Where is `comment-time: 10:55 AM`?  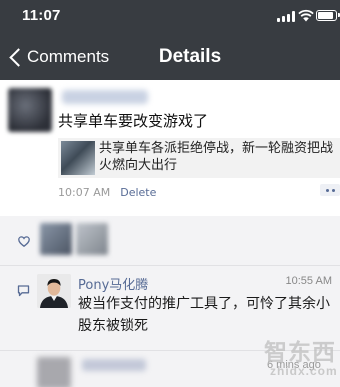 comment-time: 10:55 AM is located at coordinates (308, 281).